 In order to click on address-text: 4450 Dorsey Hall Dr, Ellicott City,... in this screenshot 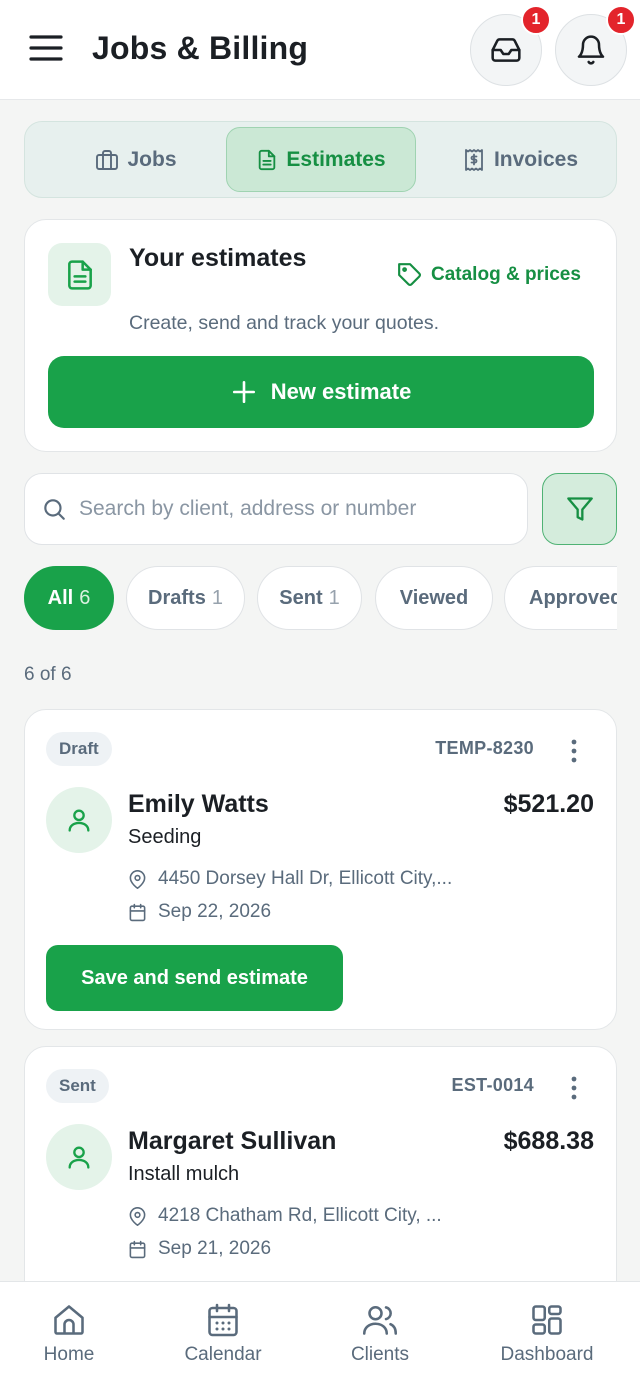, I will do `click(305, 878)`.